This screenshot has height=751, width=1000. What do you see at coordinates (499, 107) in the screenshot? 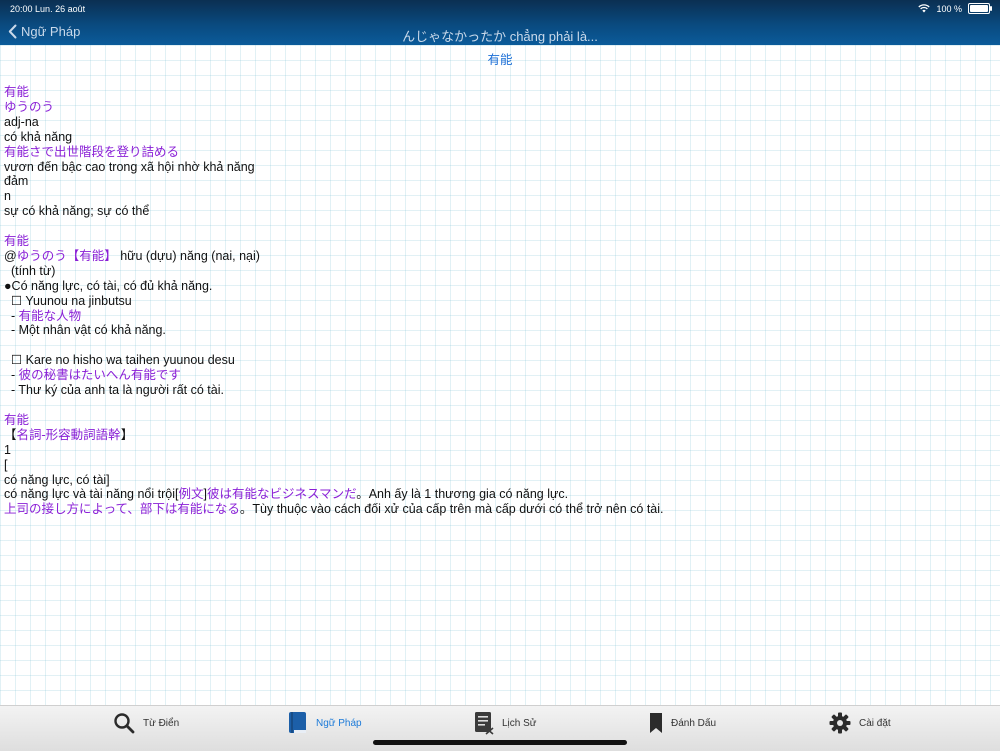
I see `entry-line: ゆうのう` at bounding box center [499, 107].